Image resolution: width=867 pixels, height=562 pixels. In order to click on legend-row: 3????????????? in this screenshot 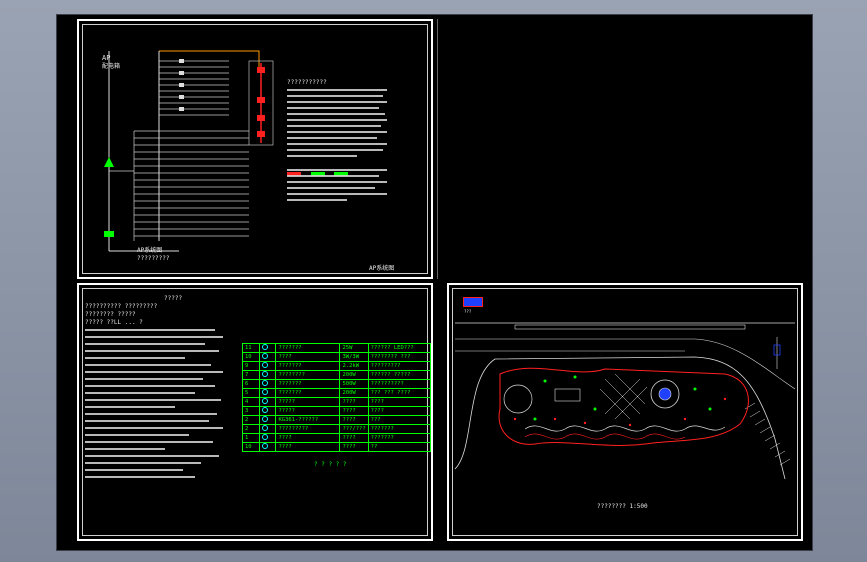, I will do `click(337, 411)`.